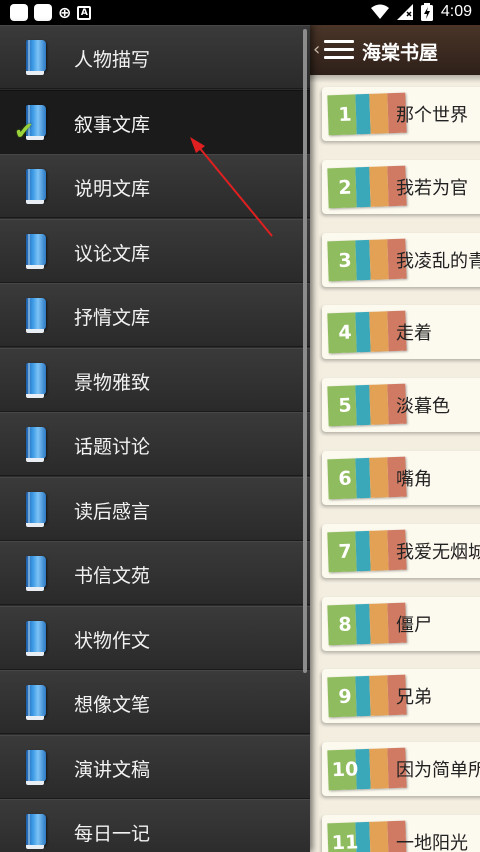 The image size is (480, 852). Describe the element at coordinates (155, 379) in the screenshot. I see `drawer-item: 景物雅致` at that location.